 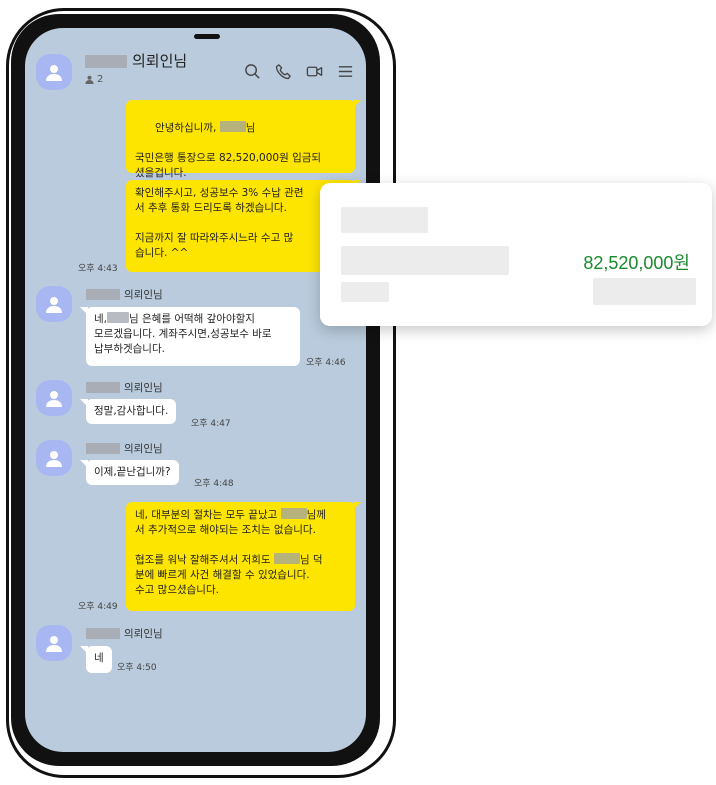 What do you see at coordinates (225, 530) in the screenshot?
I see `message-text: 서 추가적으로 해야되는 조치는 없습니다.` at bounding box center [225, 530].